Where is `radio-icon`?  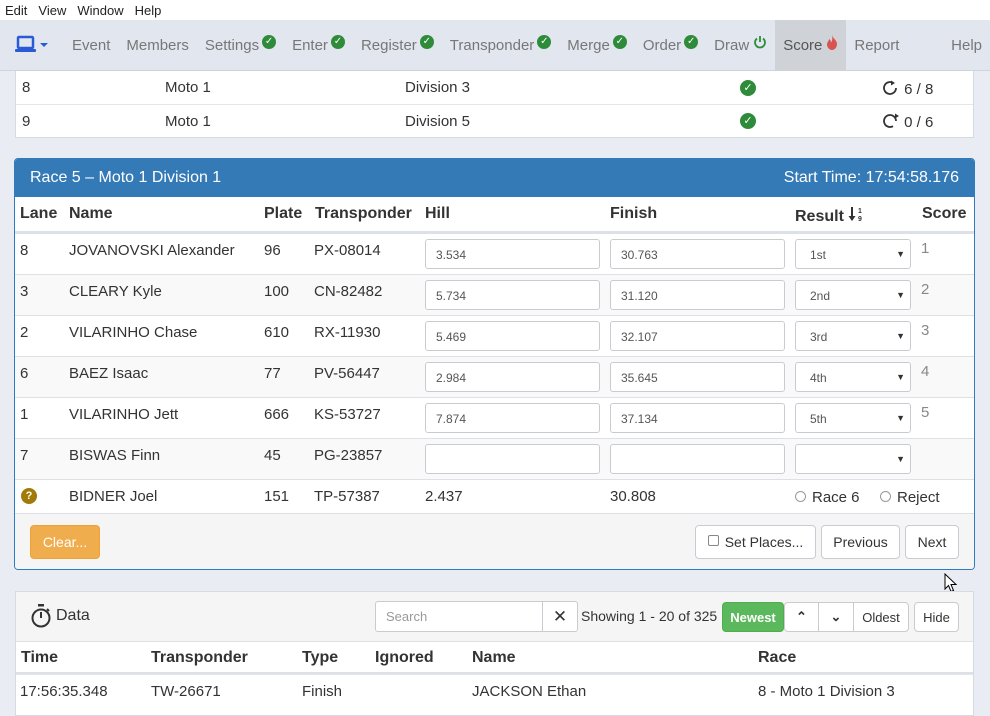 radio-icon is located at coordinates (800, 496).